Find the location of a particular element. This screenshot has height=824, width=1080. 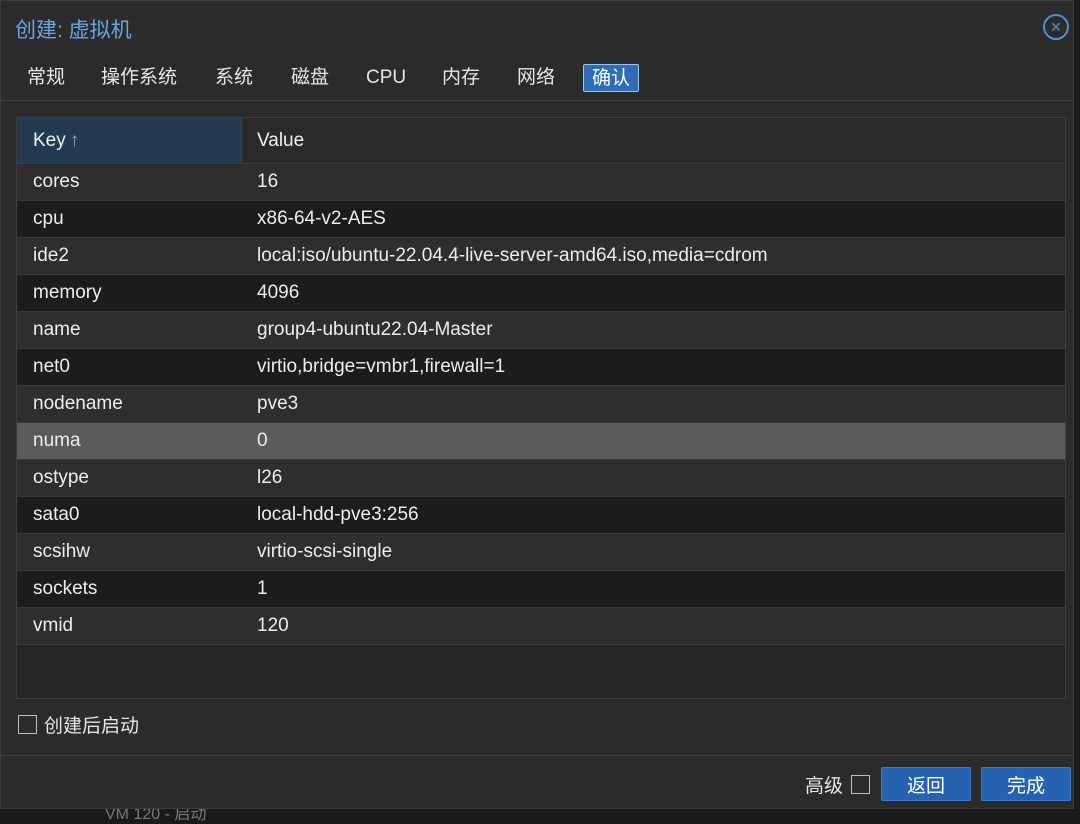

tab-general: 常规 is located at coordinates (46, 78).